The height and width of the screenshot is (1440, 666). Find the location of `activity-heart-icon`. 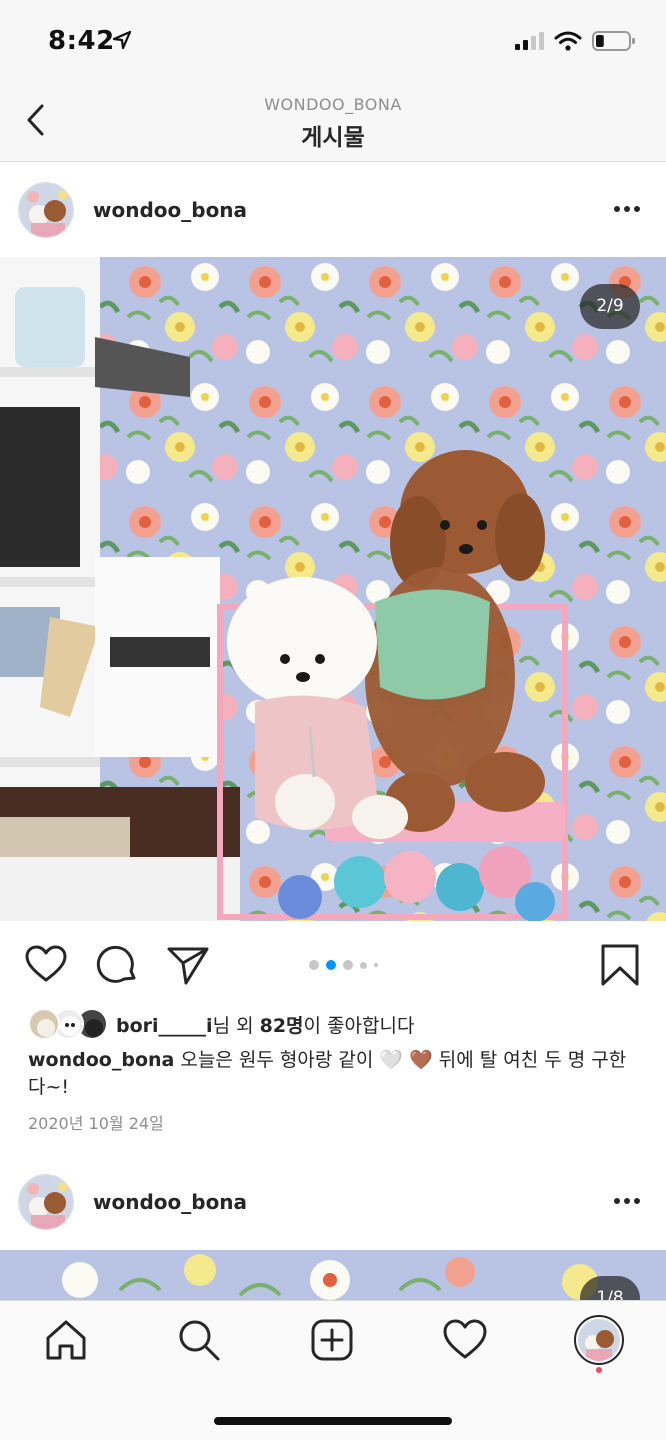

activity-heart-icon is located at coordinates (465, 1340).